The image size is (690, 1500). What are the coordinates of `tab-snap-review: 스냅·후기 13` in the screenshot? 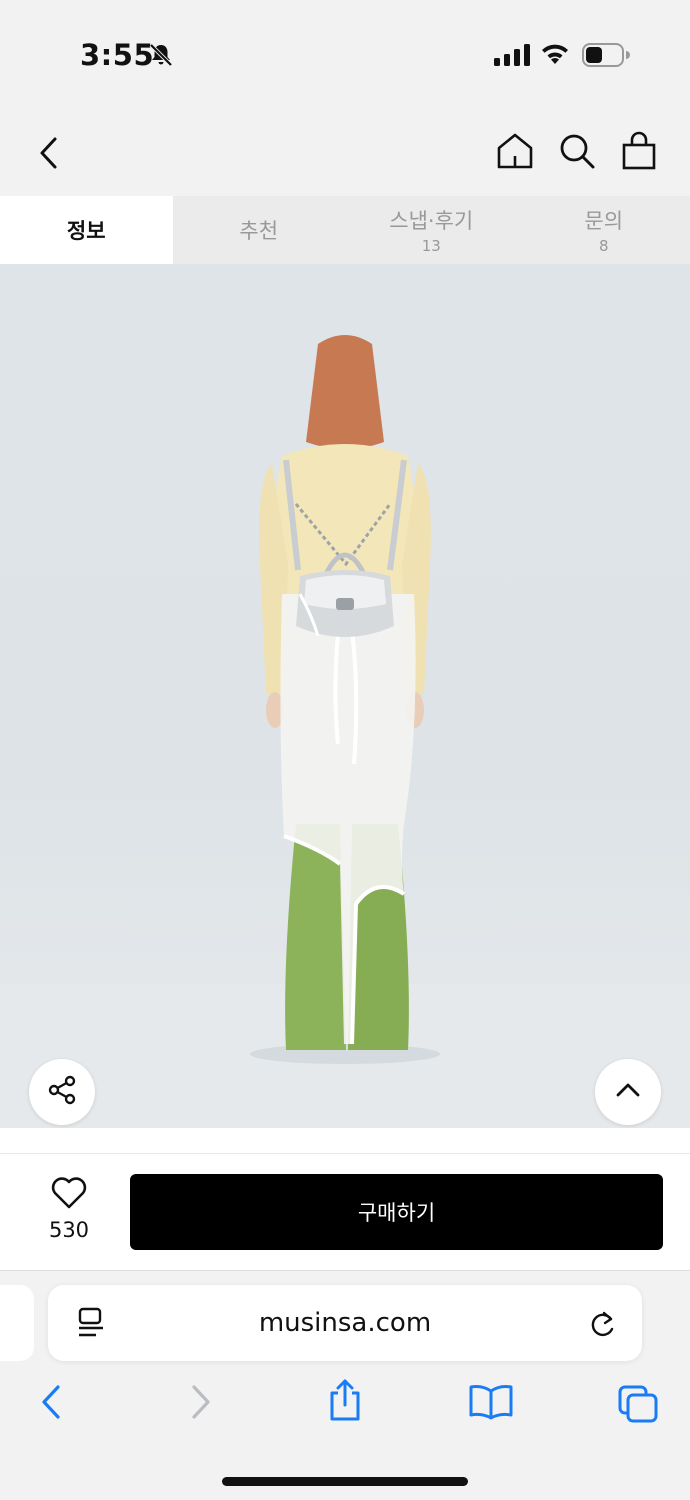 It's located at (431, 230).